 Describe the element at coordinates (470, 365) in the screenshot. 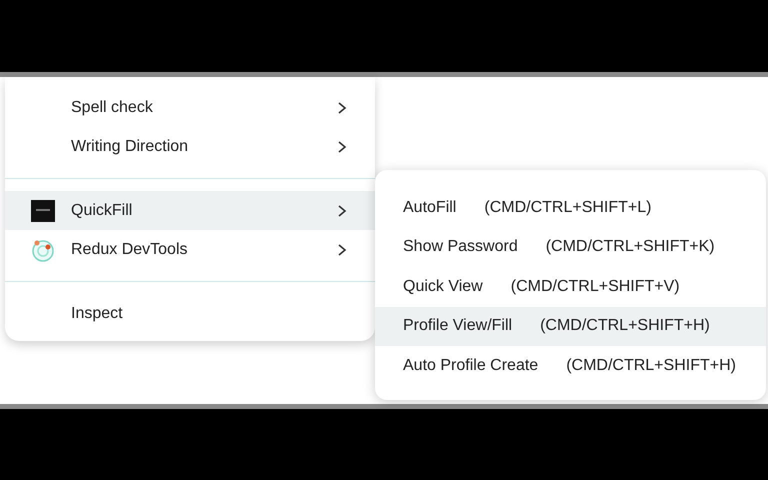

I see `item-label: Auto Profile Create` at that location.